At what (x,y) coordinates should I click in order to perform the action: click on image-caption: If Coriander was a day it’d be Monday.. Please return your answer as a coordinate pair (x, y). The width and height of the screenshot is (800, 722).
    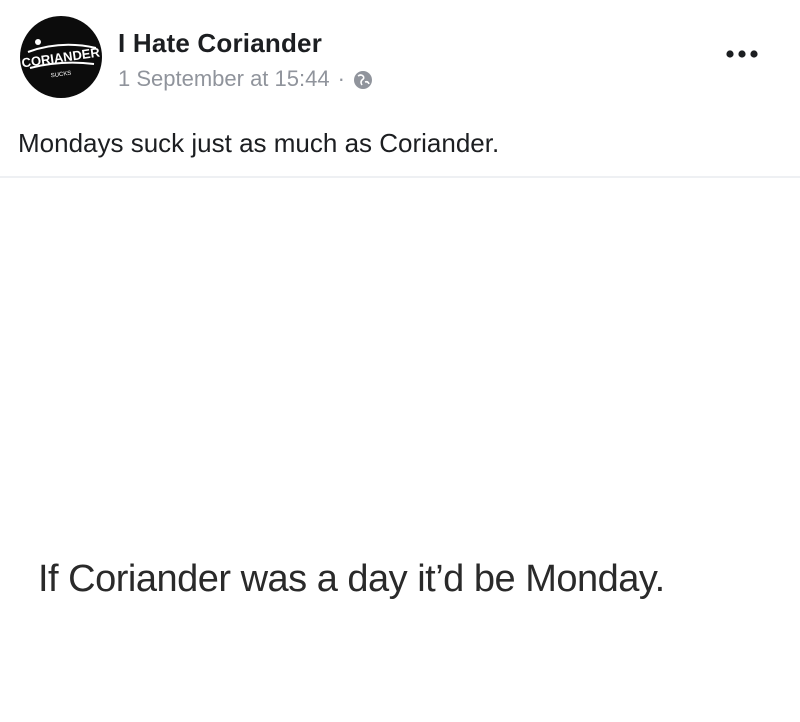
    Looking at the image, I should click on (351, 579).